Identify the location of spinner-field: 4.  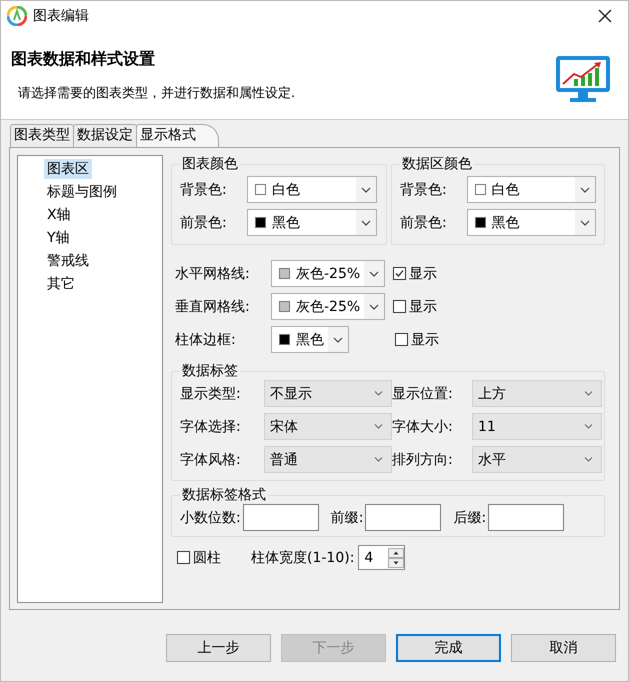
(382, 557).